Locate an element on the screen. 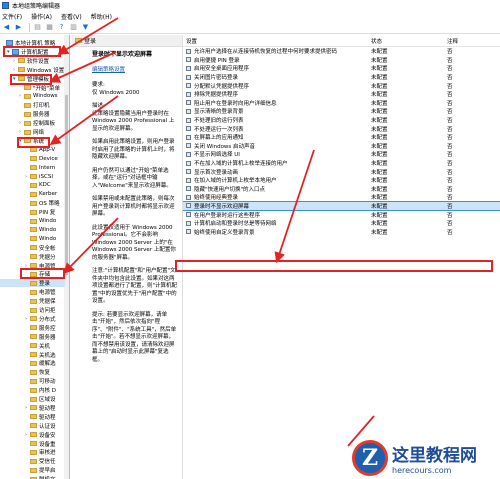 The height and width of the screenshot is (479, 500). policy-row: 排除凭据提供程序 未配置 否 is located at coordinates (341, 94).